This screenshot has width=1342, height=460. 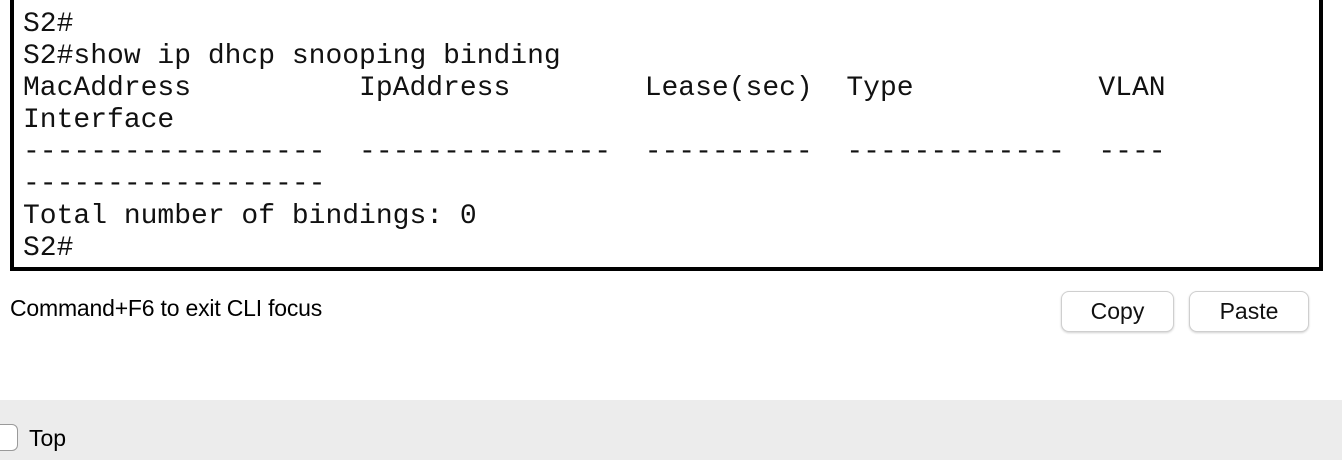 I want to click on cli-focus-hint: Command+F6 to exit CLI focus, so click(x=166, y=308).